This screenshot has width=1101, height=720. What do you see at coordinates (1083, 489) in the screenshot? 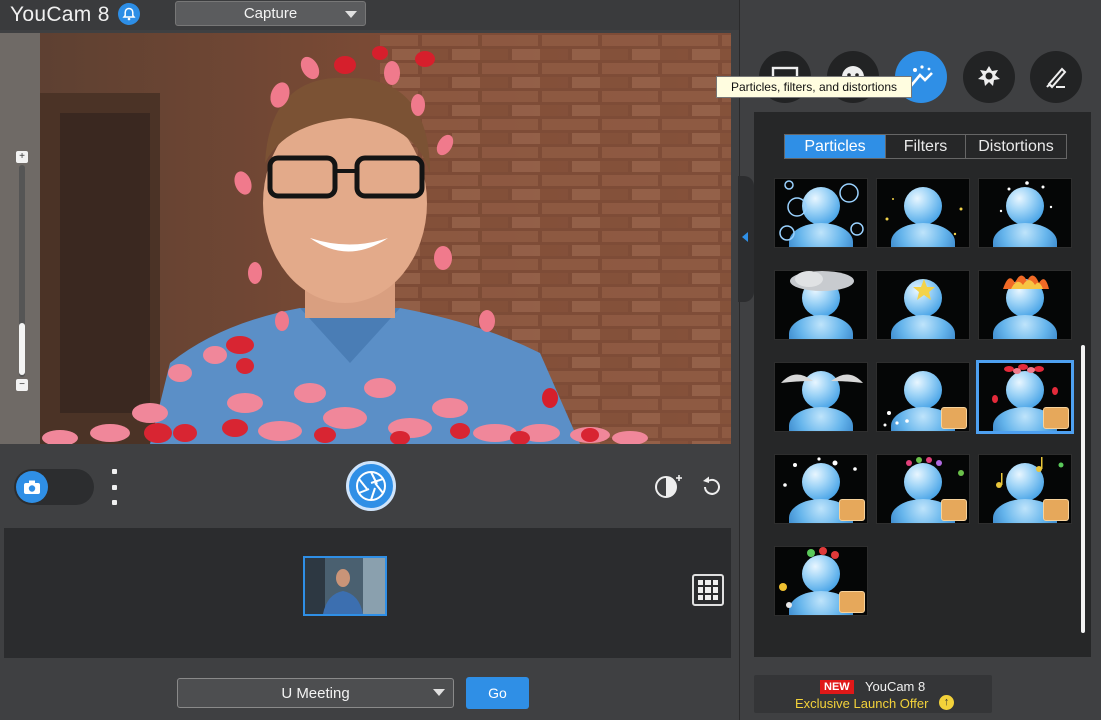
I see `effects-scrollbar` at bounding box center [1083, 489].